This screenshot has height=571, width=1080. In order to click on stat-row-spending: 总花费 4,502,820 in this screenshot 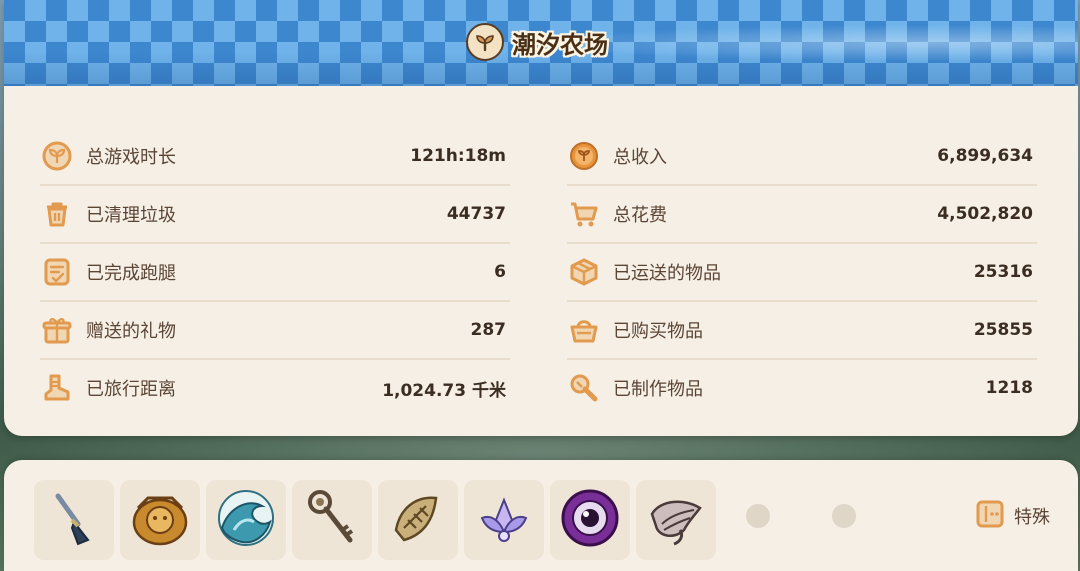, I will do `click(802, 215)`.